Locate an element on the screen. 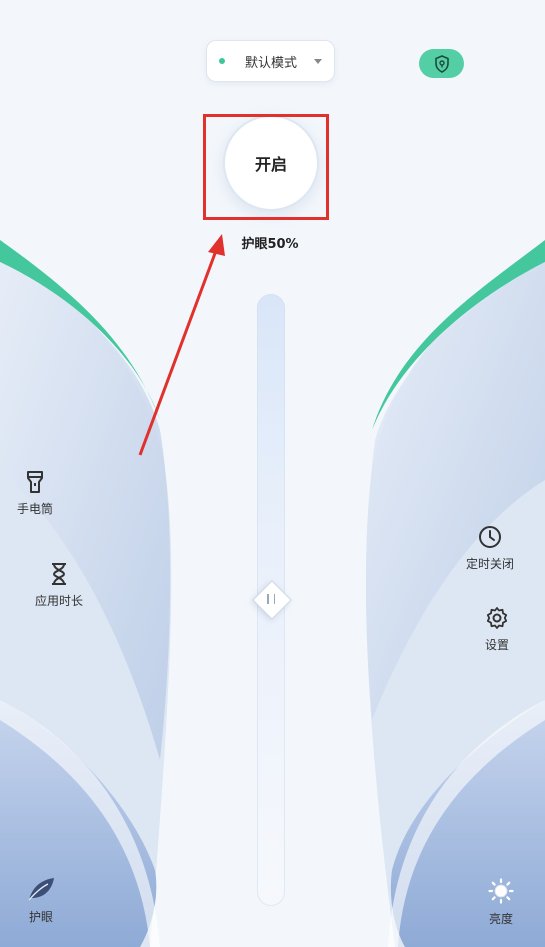 The height and width of the screenshot is (947, 545). chevron-down-icon is located at coordinates (318, 61).